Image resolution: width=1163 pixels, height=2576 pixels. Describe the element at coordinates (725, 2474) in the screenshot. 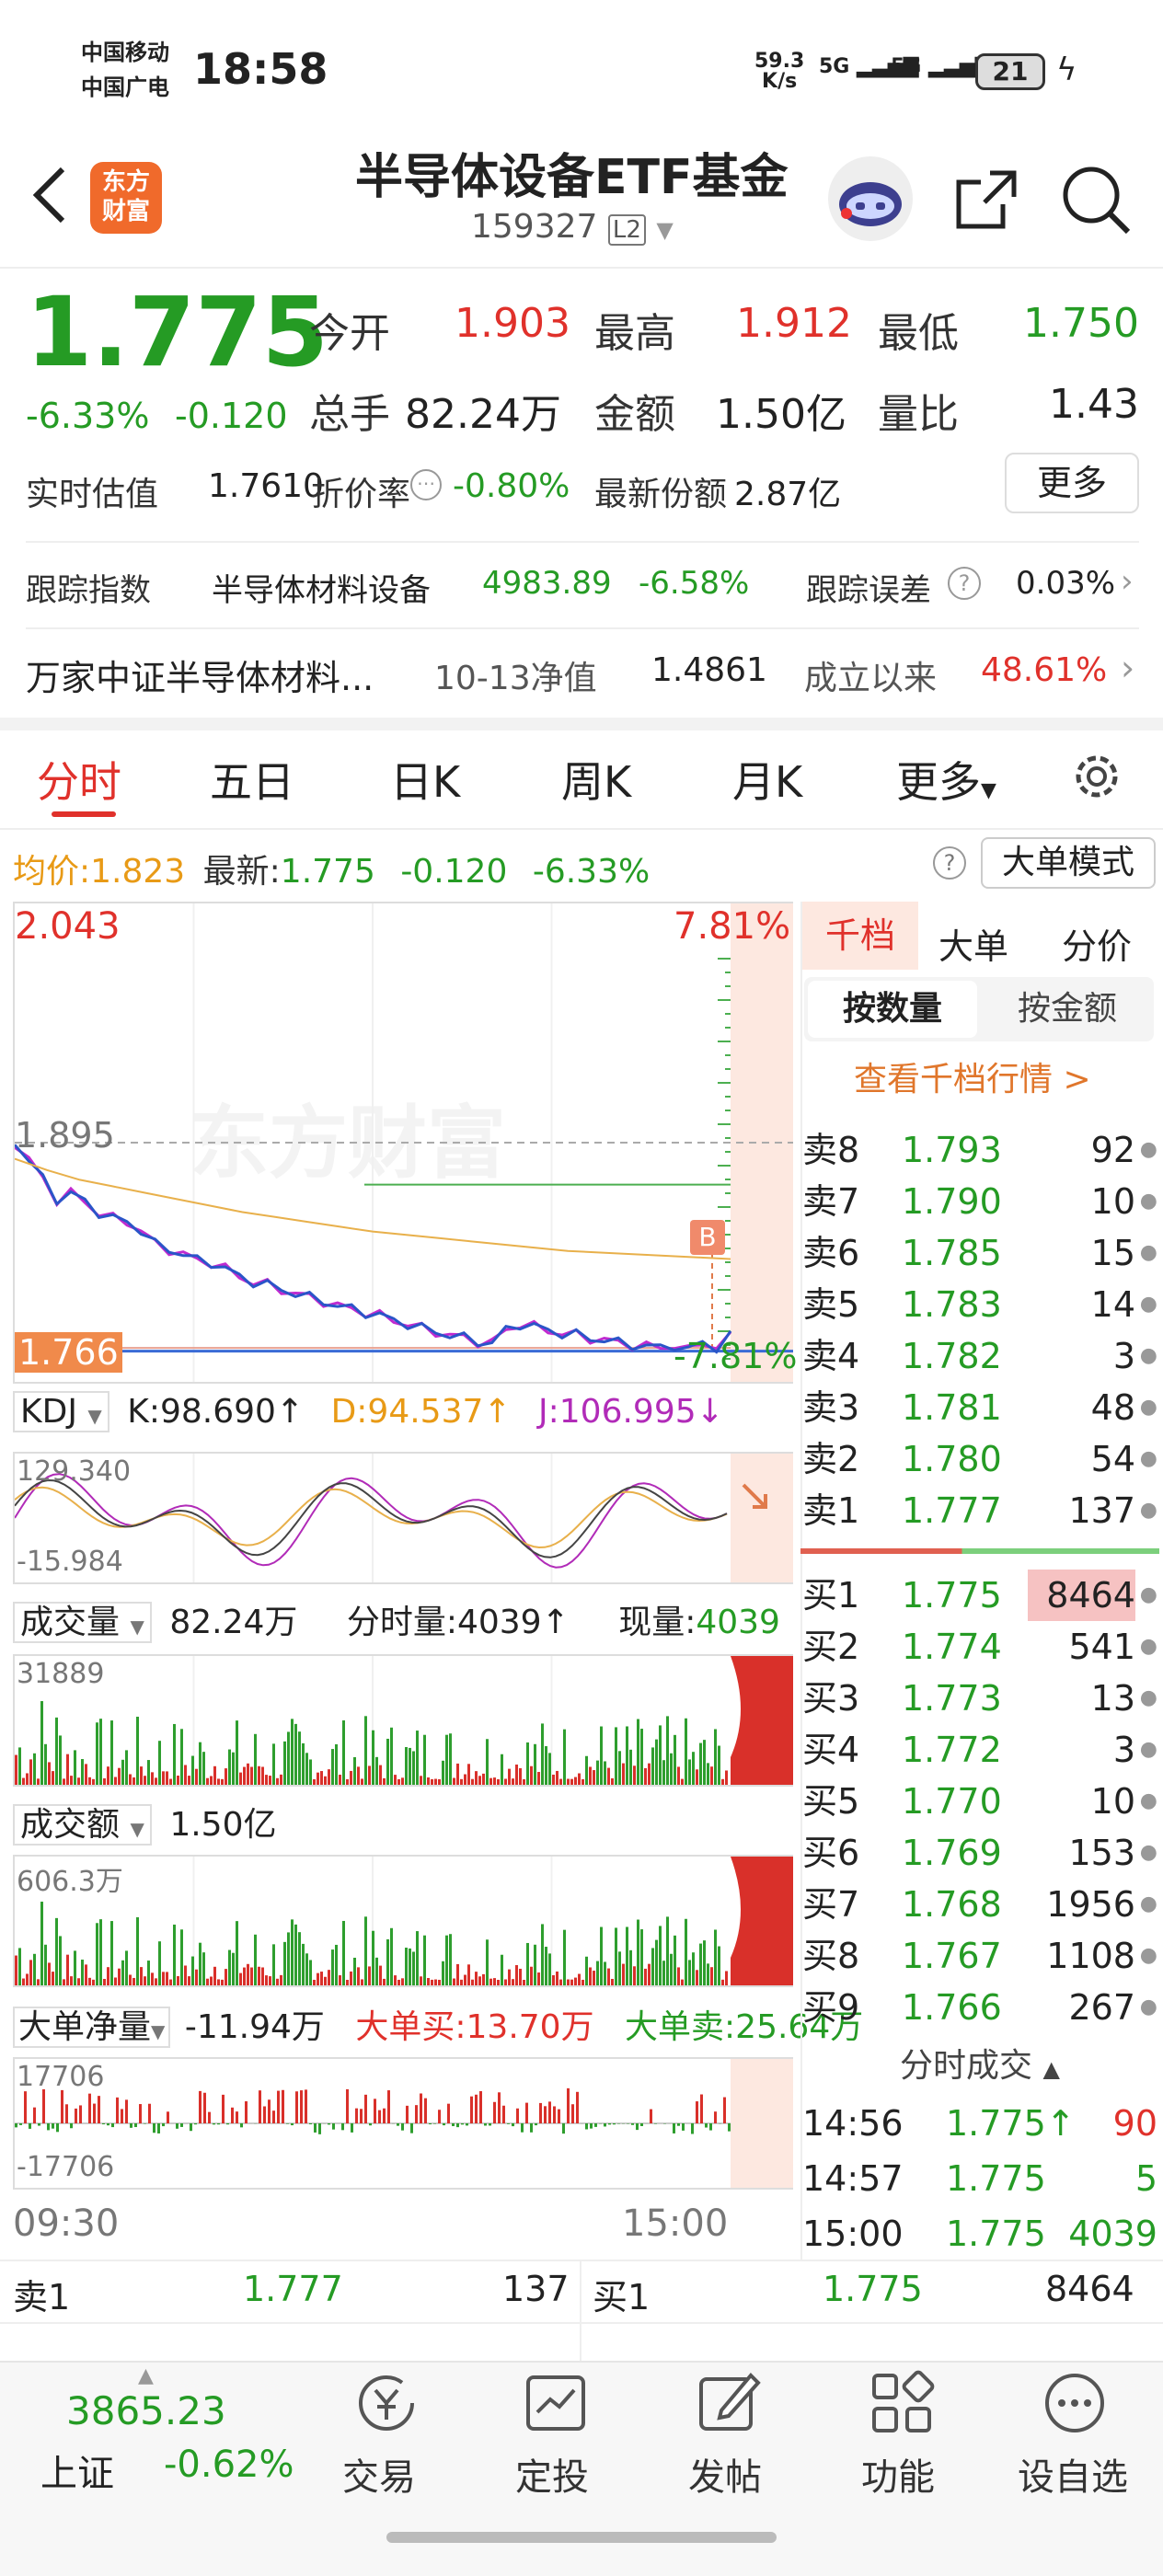

I see `nav-post: 发帖` at that location.